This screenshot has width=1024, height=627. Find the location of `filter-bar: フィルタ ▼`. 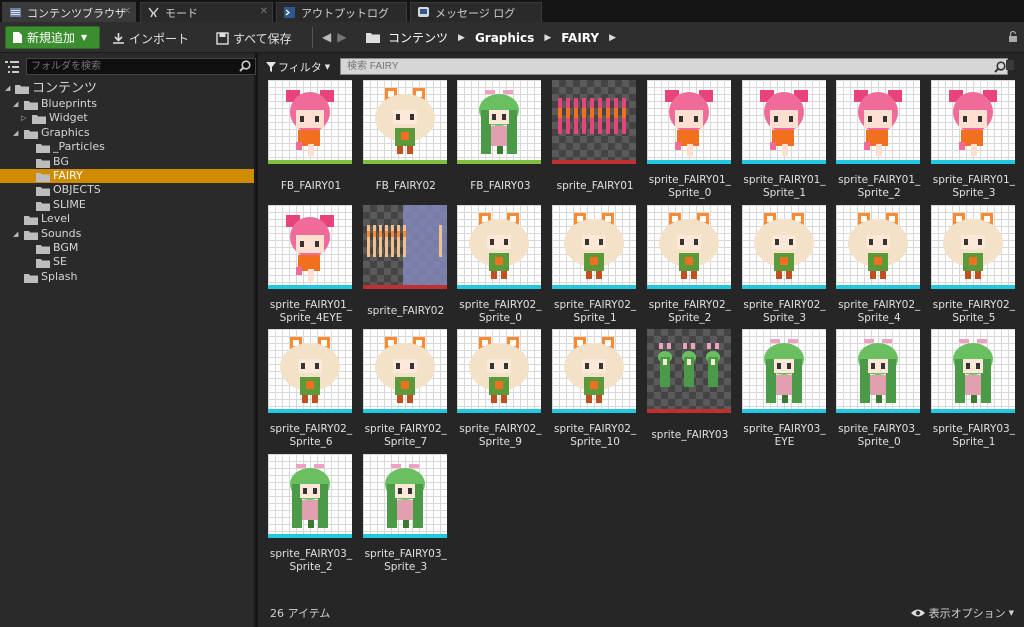

filter-bar: フィルタ ▼ is located at coordinates (640, 66).